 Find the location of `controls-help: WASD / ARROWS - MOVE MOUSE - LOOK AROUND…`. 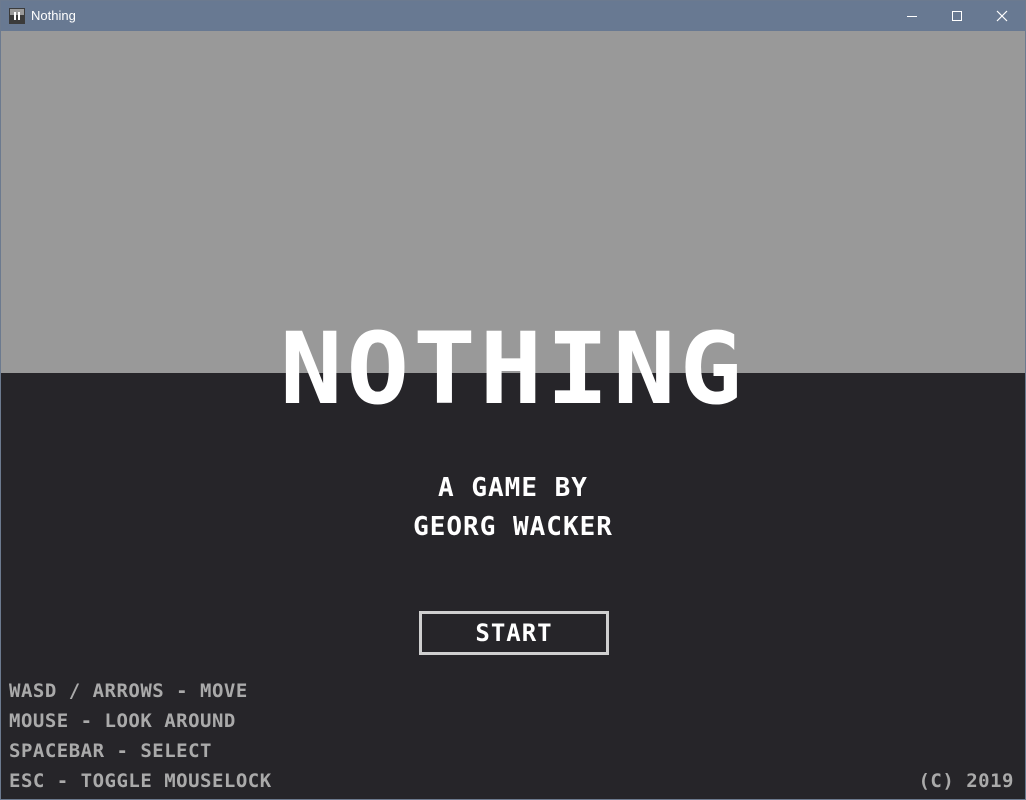

controls-help: WASD / ARROWS - MOVE MOUSE - LOOK AROUND… is located at coordinates (140, 736).